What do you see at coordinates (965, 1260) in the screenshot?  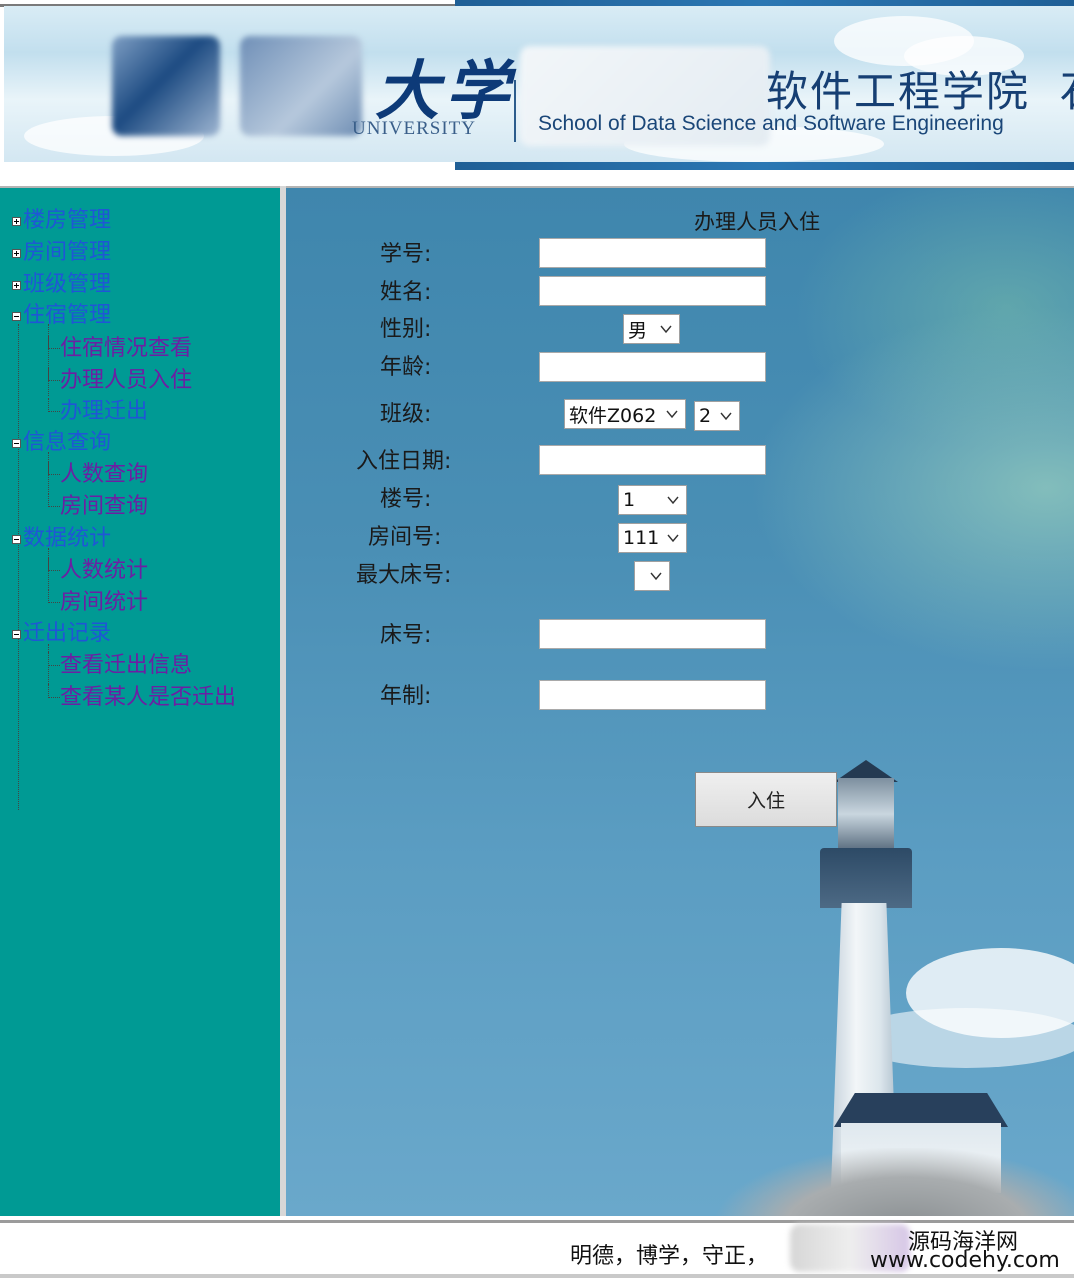 I see `watermark-url: www.codehy.com` at bounding box center [965, 1260].